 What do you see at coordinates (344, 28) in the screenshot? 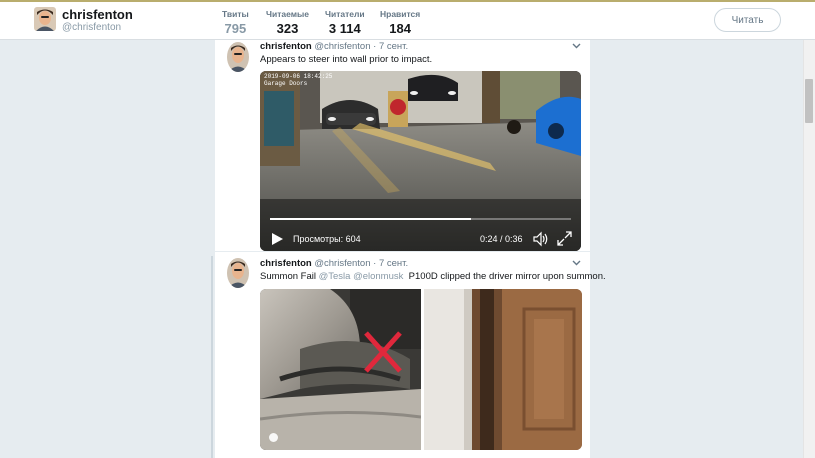
I see `stat-value: 3 114` at bounding box center [344, 28].